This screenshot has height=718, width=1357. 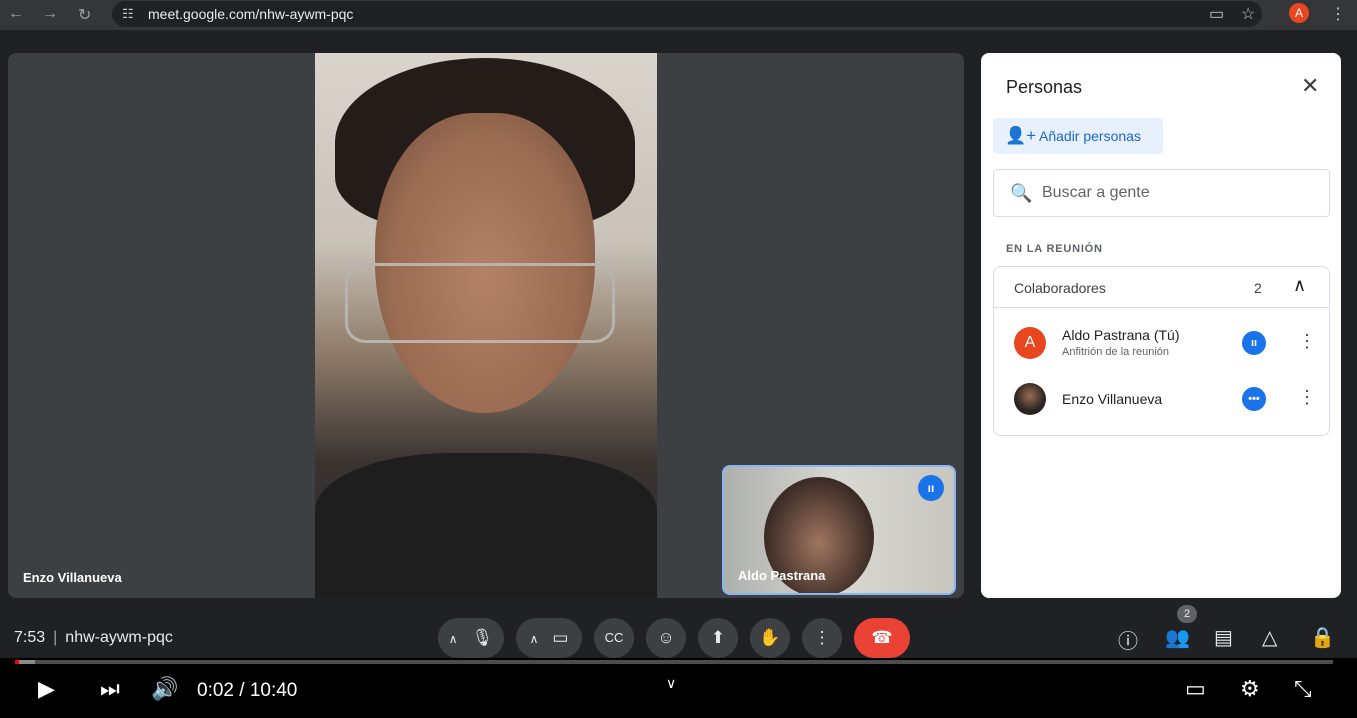 I want to click on info-icon: ⓘ, so click(x=1128, y=639).